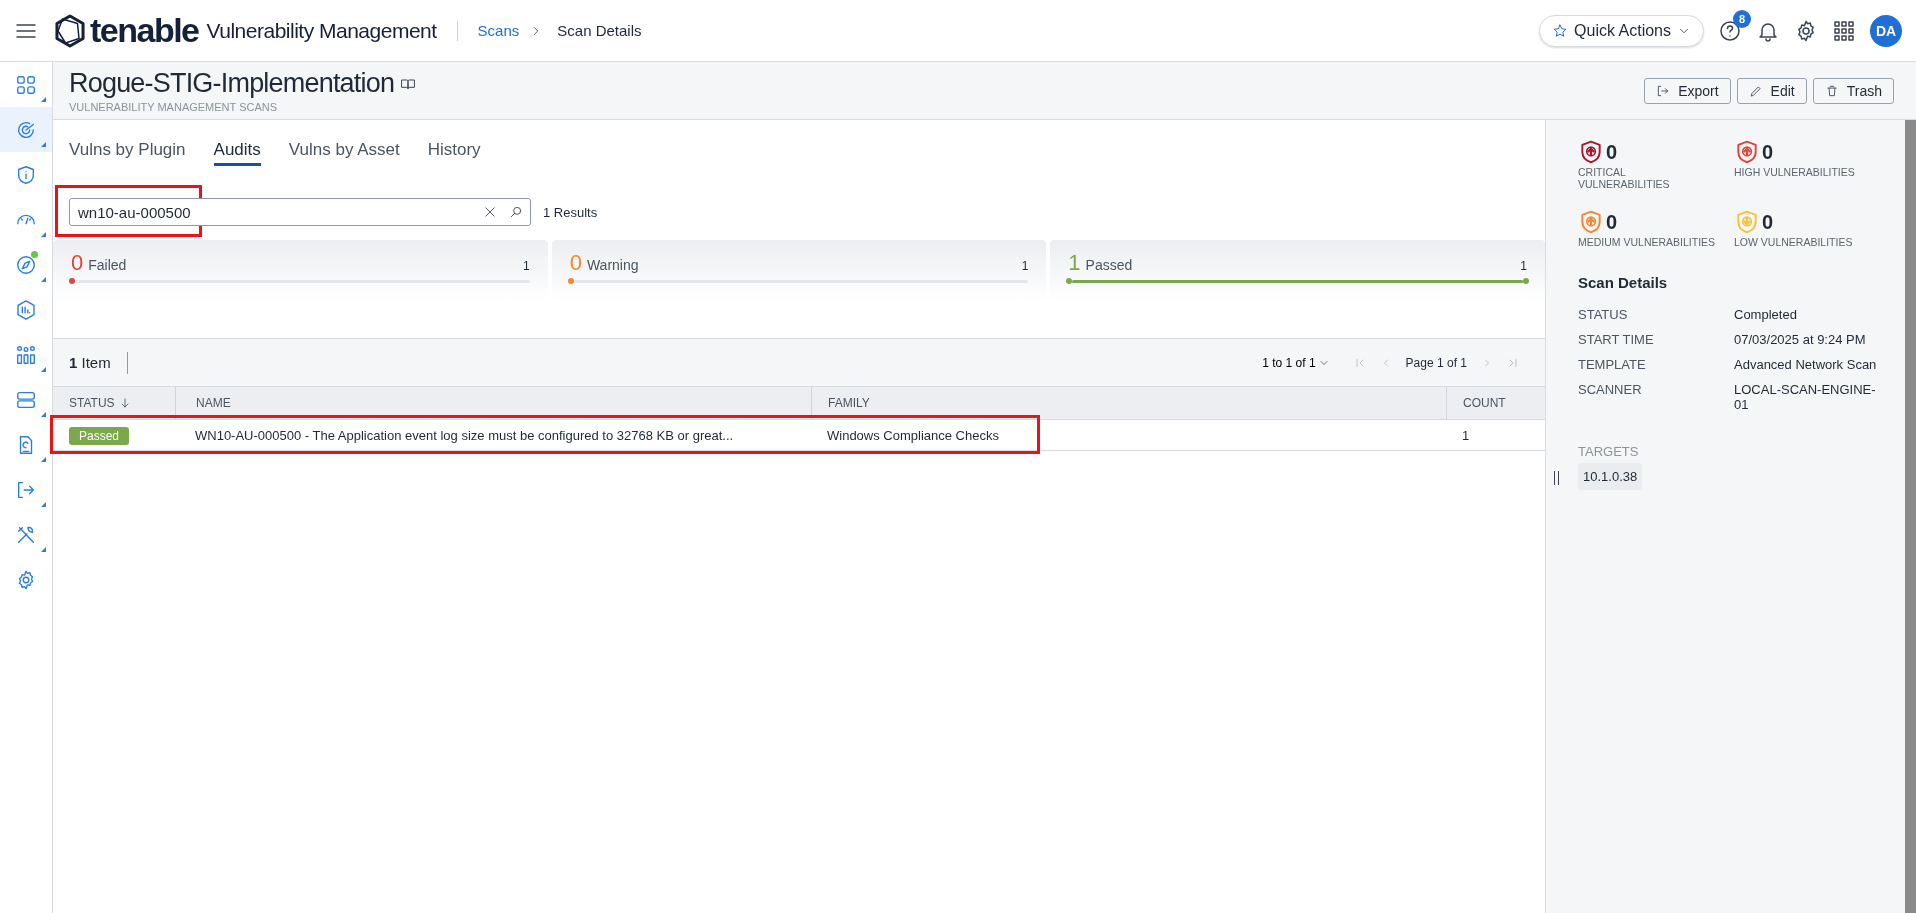 This screenshot has width=1916, height=913. Describe the element at coordinates (1886, 30) in the screenshot. I see `user-avatar: DA` at that location.